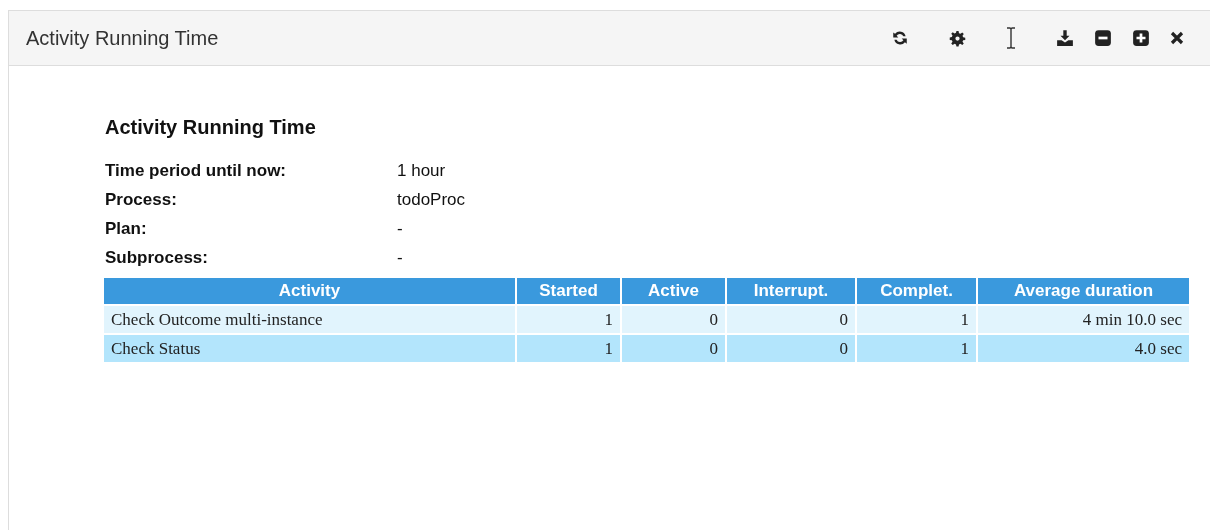 The image size is (1210, 530). Describe the element at coordinates (122, 38) in the screenshot. I see `window-title: Activity Running Time` at that location.